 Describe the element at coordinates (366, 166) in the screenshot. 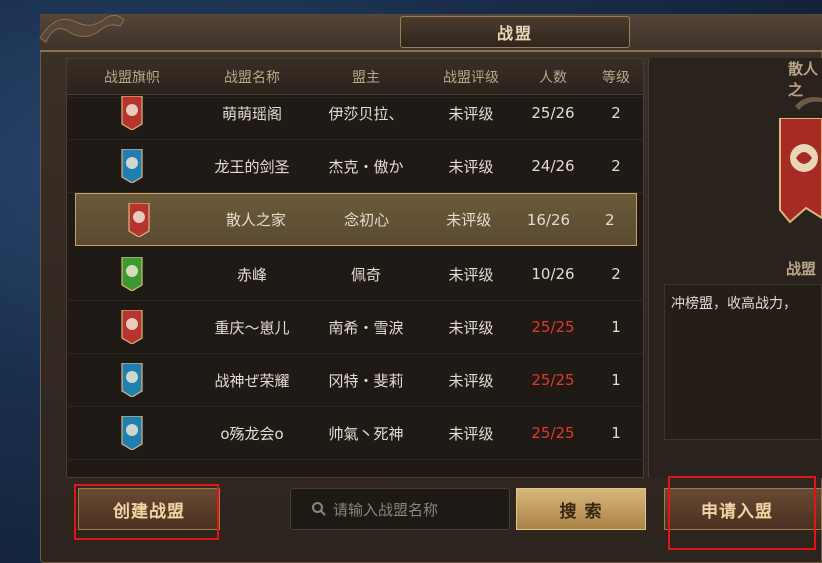

I see `alliance-leader: 杰克・傲か` at that location.